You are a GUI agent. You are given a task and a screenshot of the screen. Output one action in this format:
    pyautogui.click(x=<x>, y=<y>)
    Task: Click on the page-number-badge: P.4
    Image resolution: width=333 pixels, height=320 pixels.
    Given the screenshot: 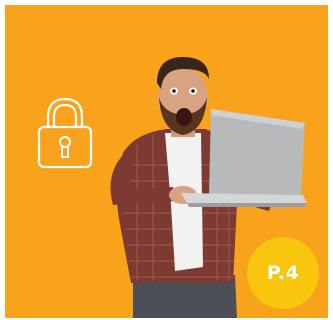 What is the action you would take?
    pyautogui.click(x=283, y=273)
    